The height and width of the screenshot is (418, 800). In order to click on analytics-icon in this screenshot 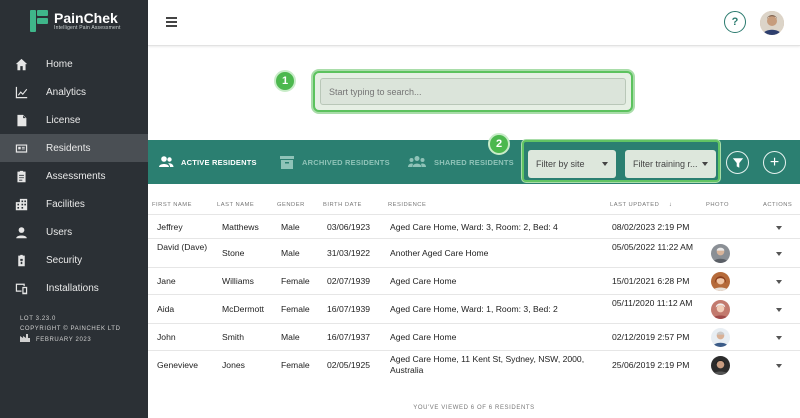, I will do `click(21, 92)`.